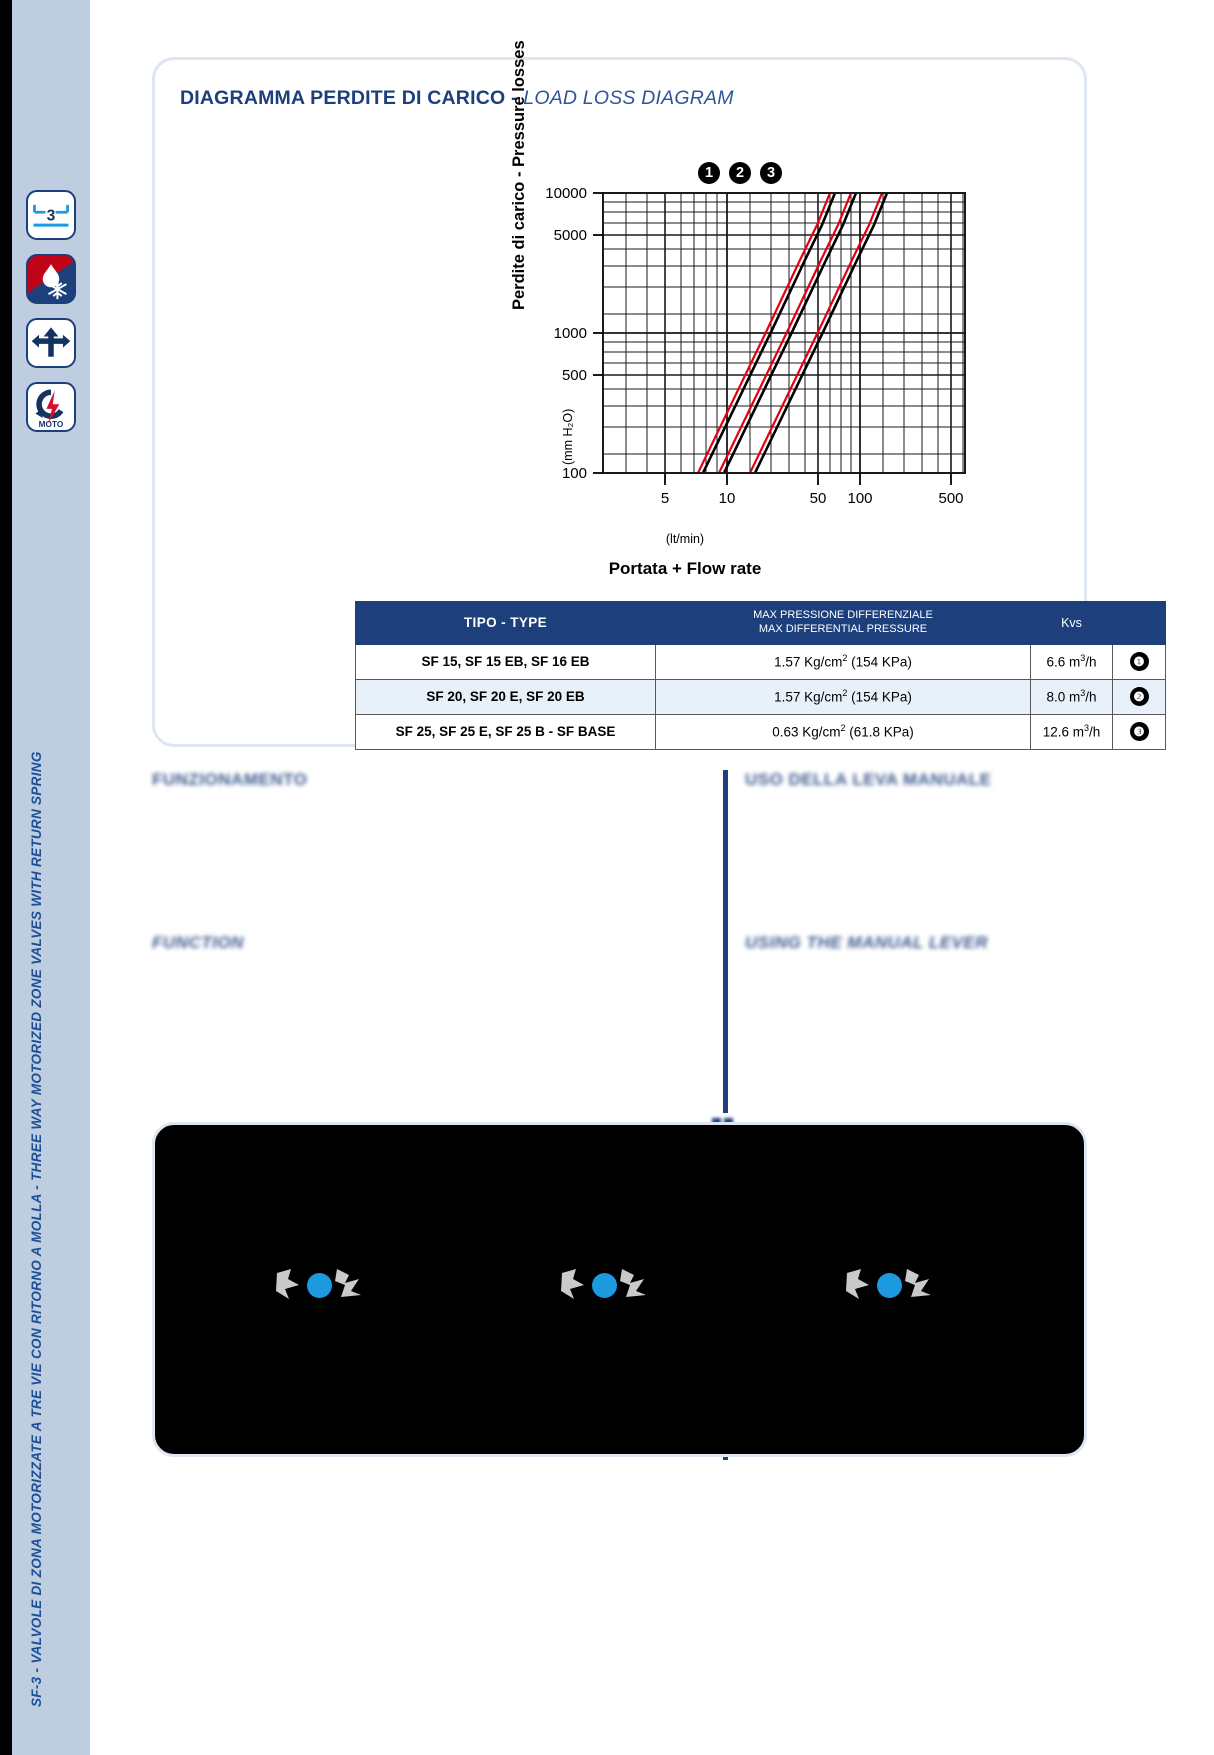 Image resolution: width=1214 pixels, height=1755 pixels. Describe the element at coordinates (505, 731) in the screenshot. I see `cell-type: SF 25, SF 25 E, SF 25 B - SF BASE` at that location.